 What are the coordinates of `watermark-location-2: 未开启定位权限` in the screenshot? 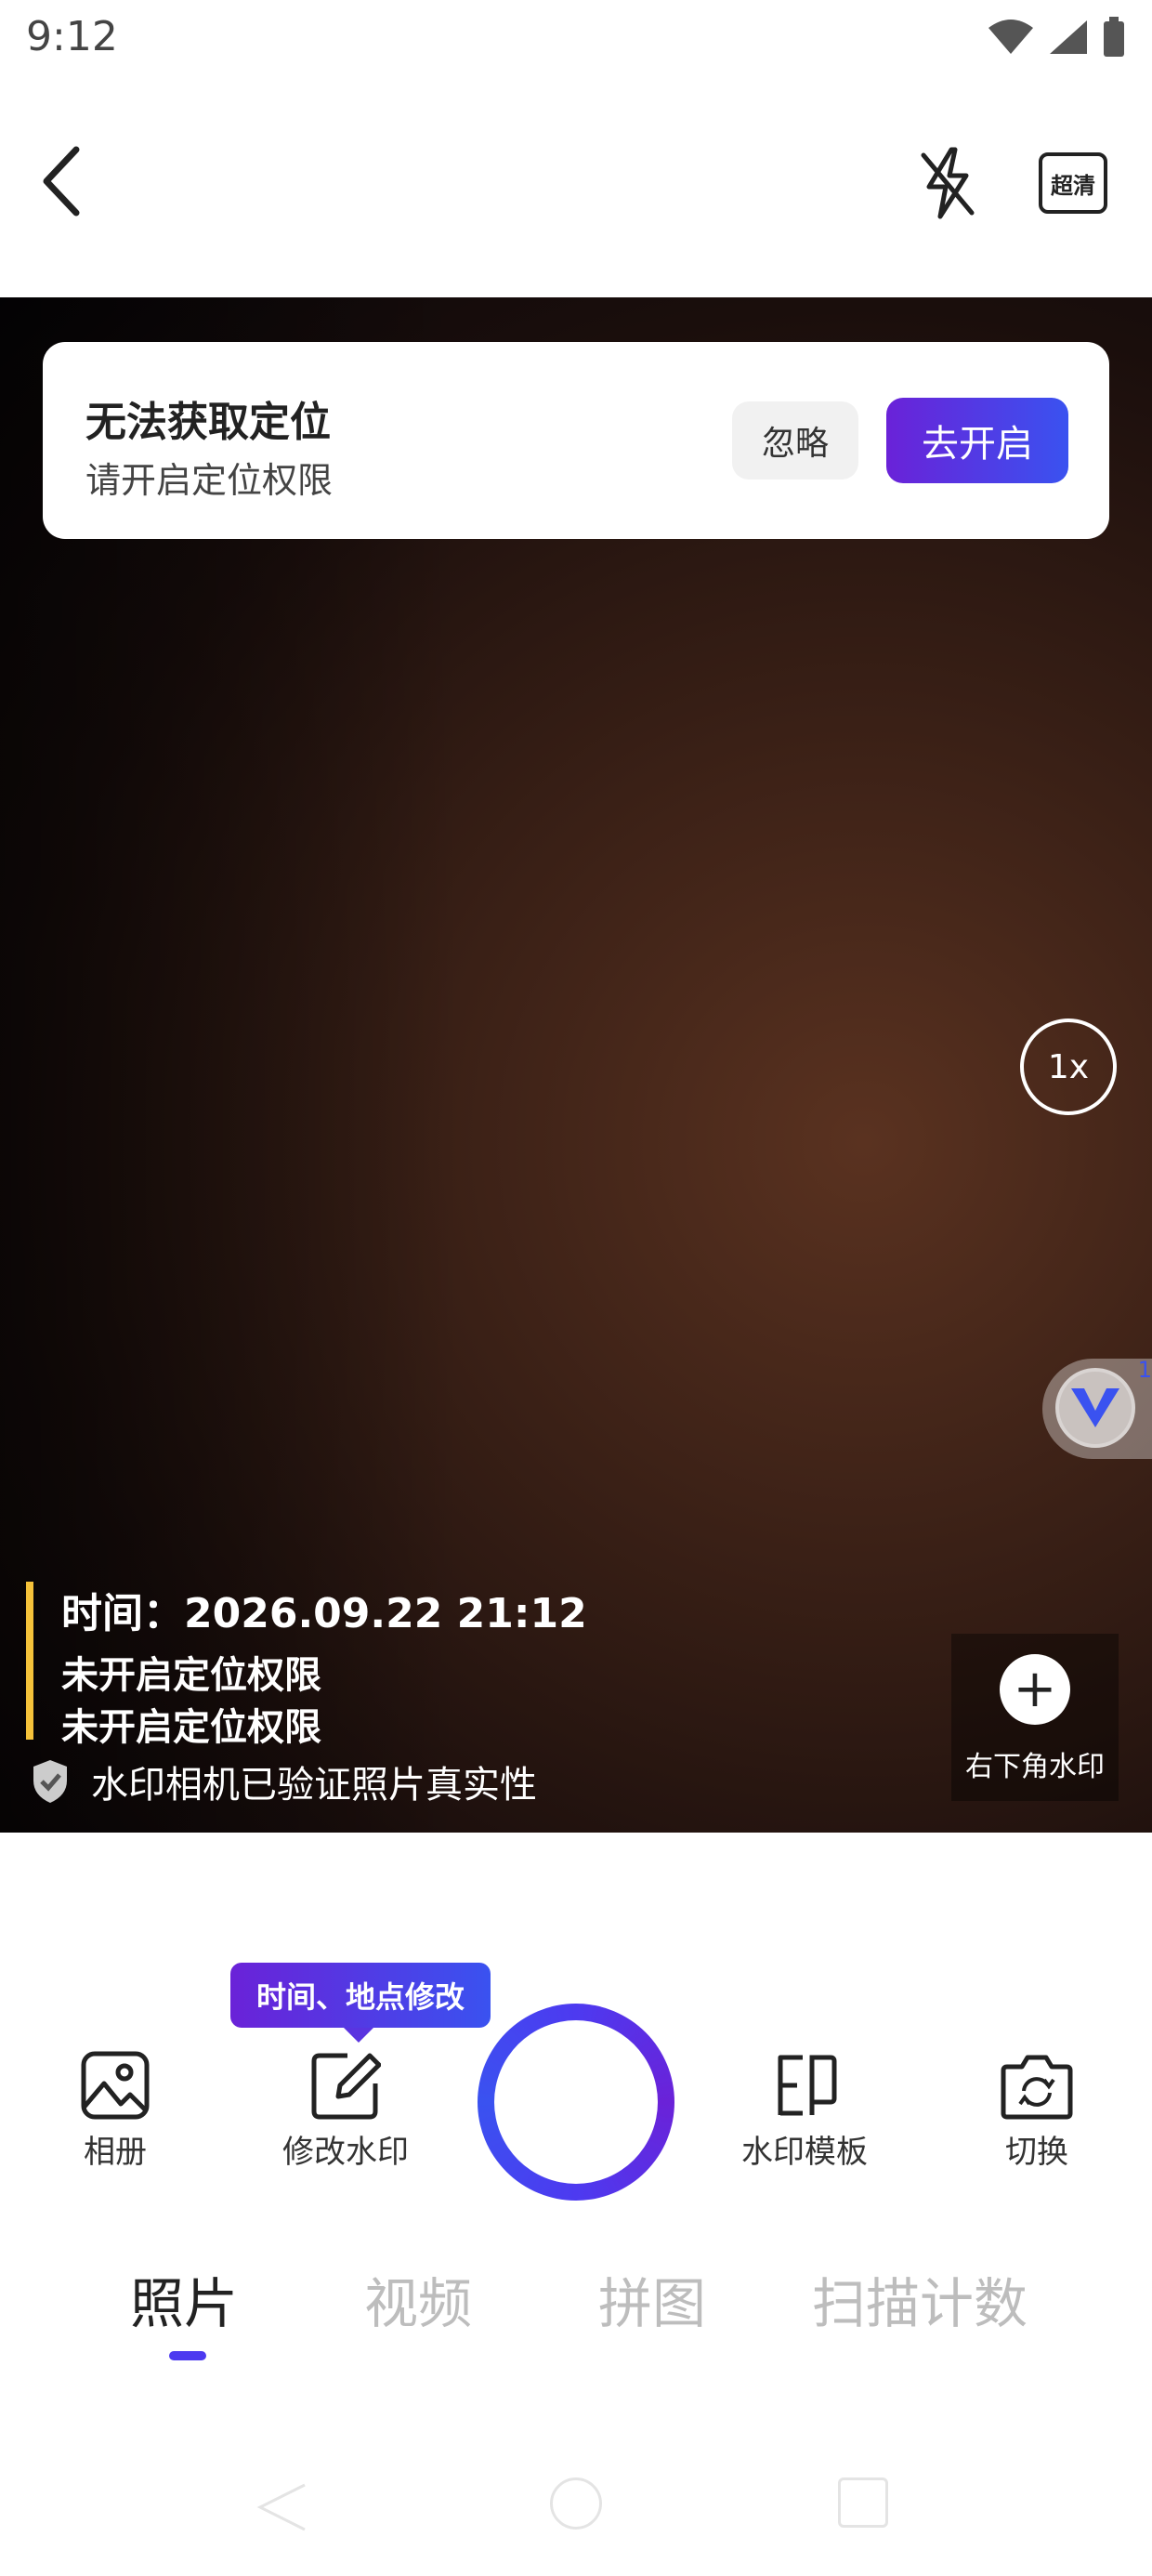 It's located at (191, 1727).